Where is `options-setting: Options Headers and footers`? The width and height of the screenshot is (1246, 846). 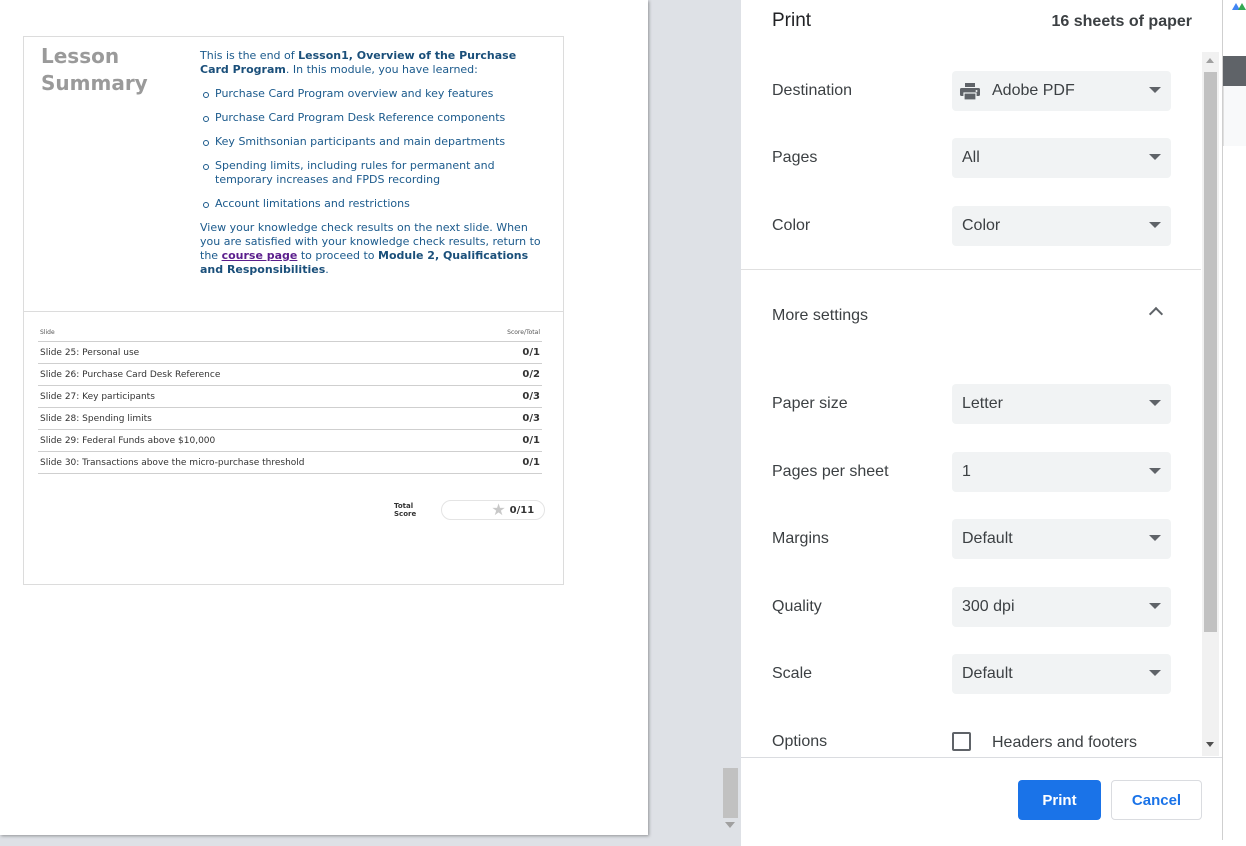 options-setting: Options Headers and footers is located at coordinates (971, 742).